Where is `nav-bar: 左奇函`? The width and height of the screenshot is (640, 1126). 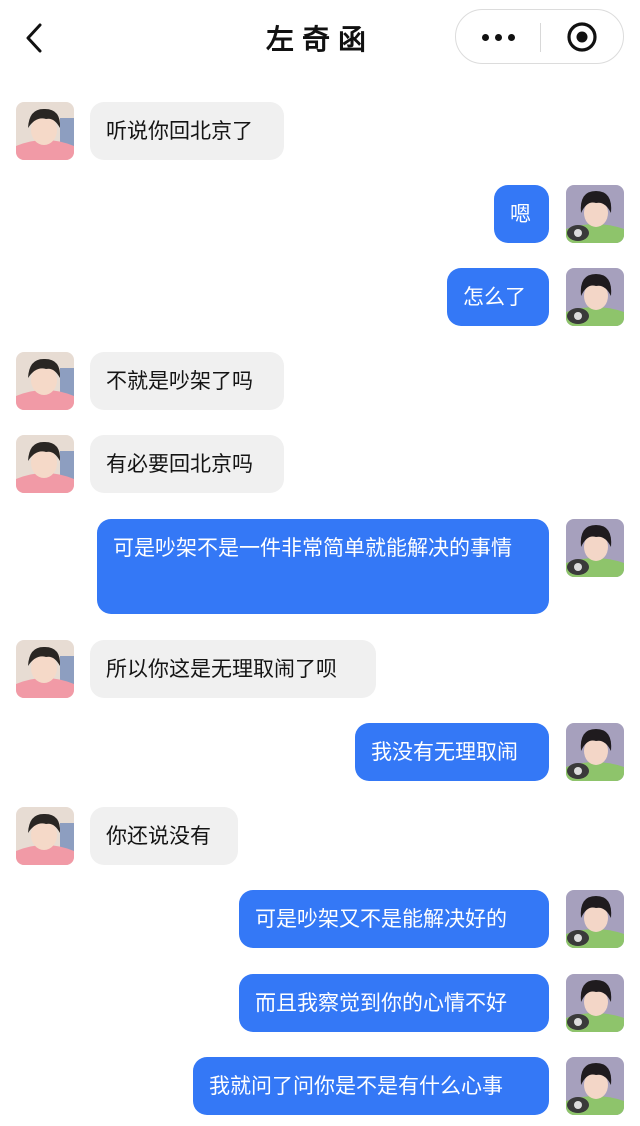
nav-bar: 左奇函 is located at coordinates (320, 39).